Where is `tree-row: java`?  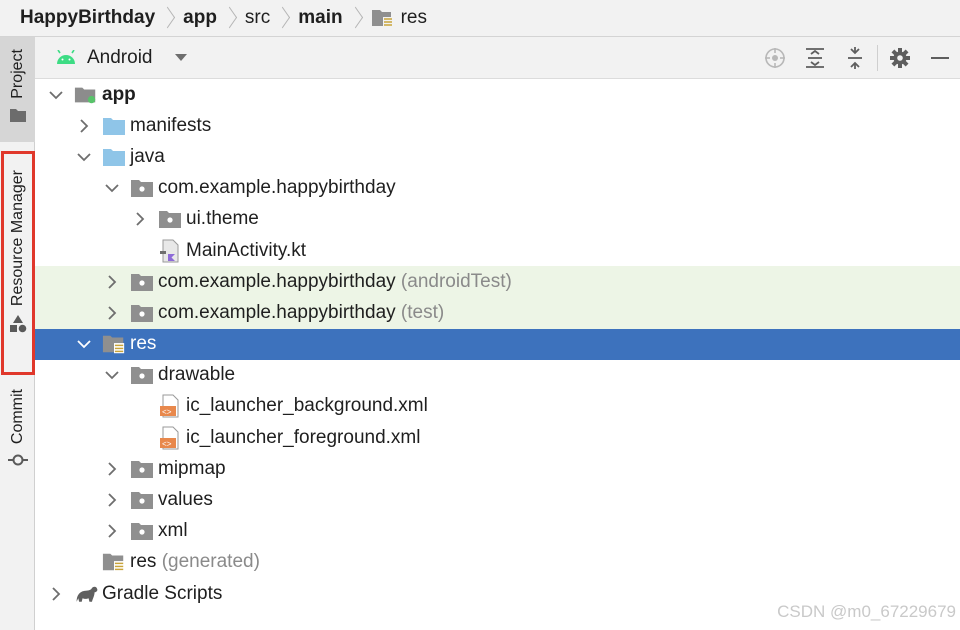
tree-row: java is located at coordinates (497, 156).